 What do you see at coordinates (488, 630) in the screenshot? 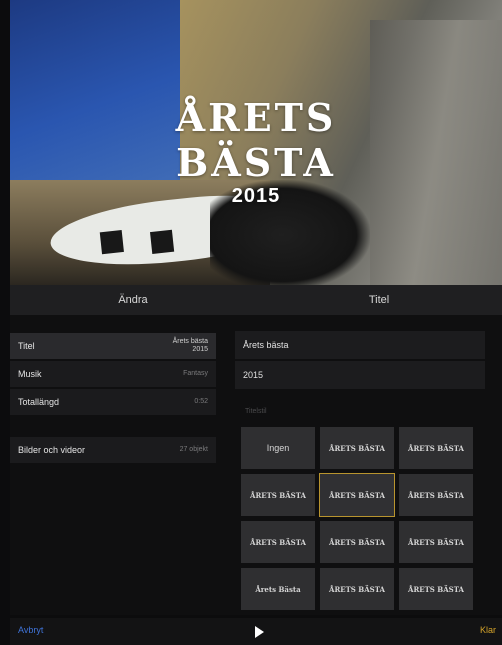
I see `done-button: Klar` at bounding box center [488, 630].